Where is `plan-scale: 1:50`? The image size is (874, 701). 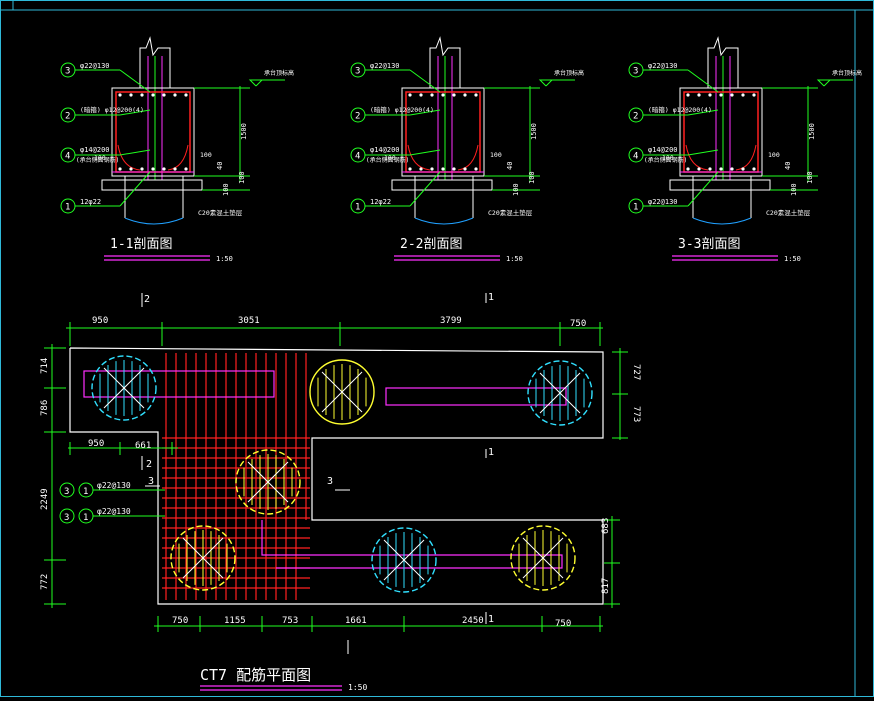
plan-scale: 1:50 is located at coordinates (357, 687).